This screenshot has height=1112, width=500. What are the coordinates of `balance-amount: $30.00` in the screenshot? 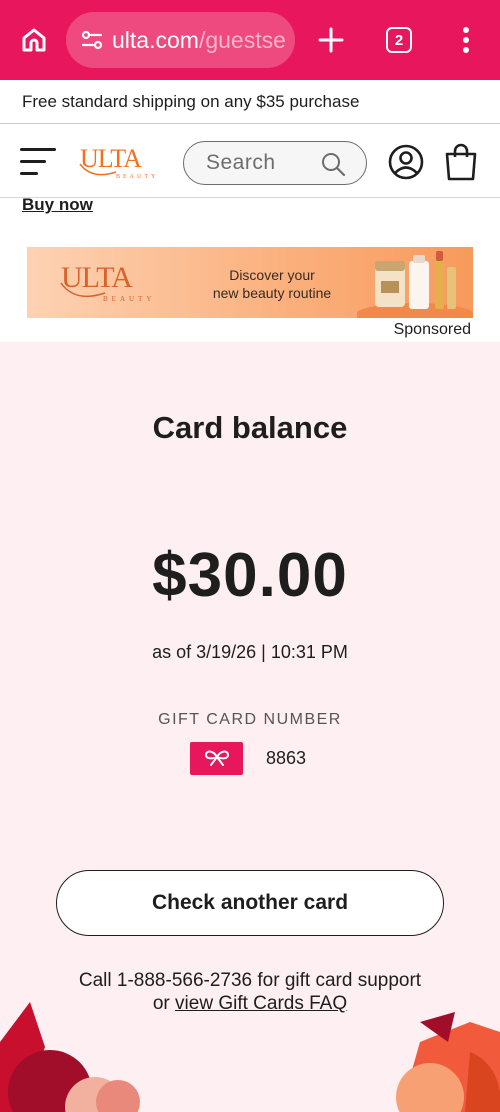 It's located at (250, 575).